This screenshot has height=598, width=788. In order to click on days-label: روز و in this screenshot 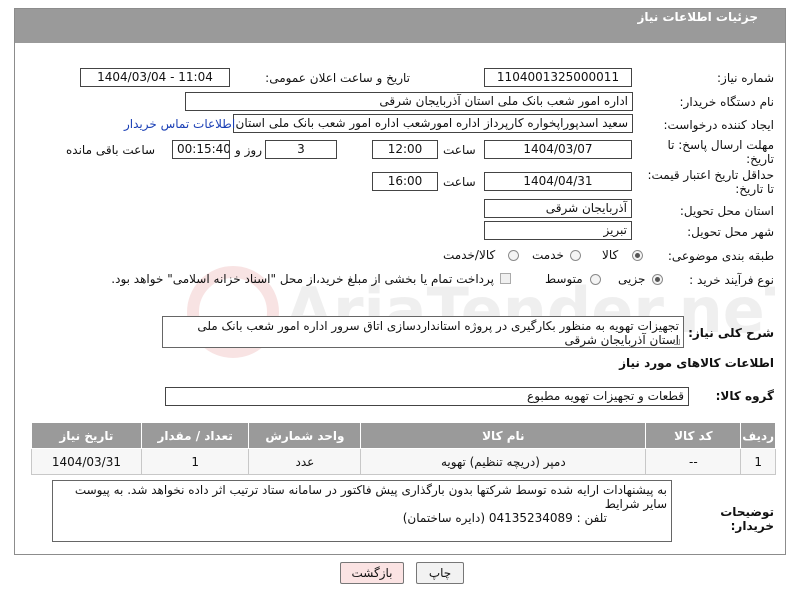, I will do `click(248, 150)`.